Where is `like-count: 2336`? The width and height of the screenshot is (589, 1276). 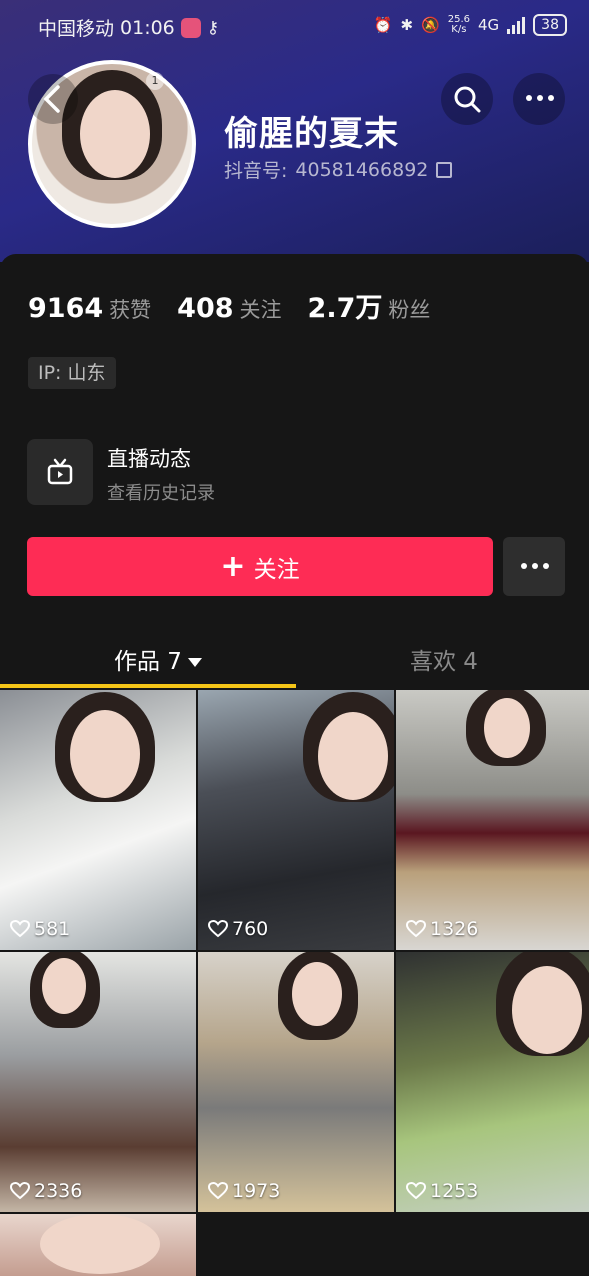 like-count: 2336 is located at coordinates (58, 1191).